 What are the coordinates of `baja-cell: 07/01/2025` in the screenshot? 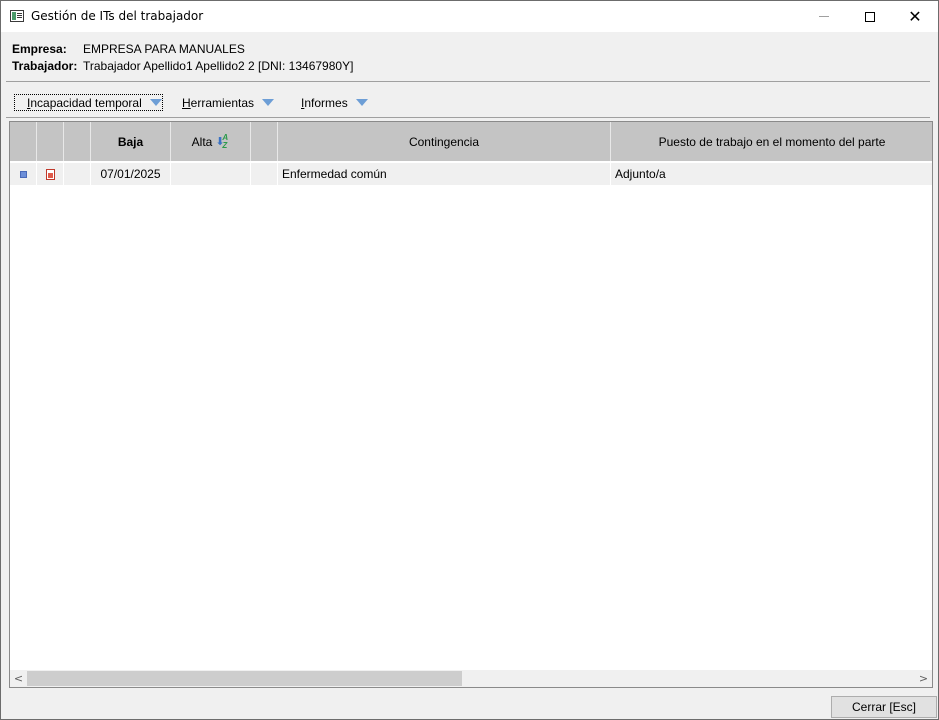 It's located at (131, 174).